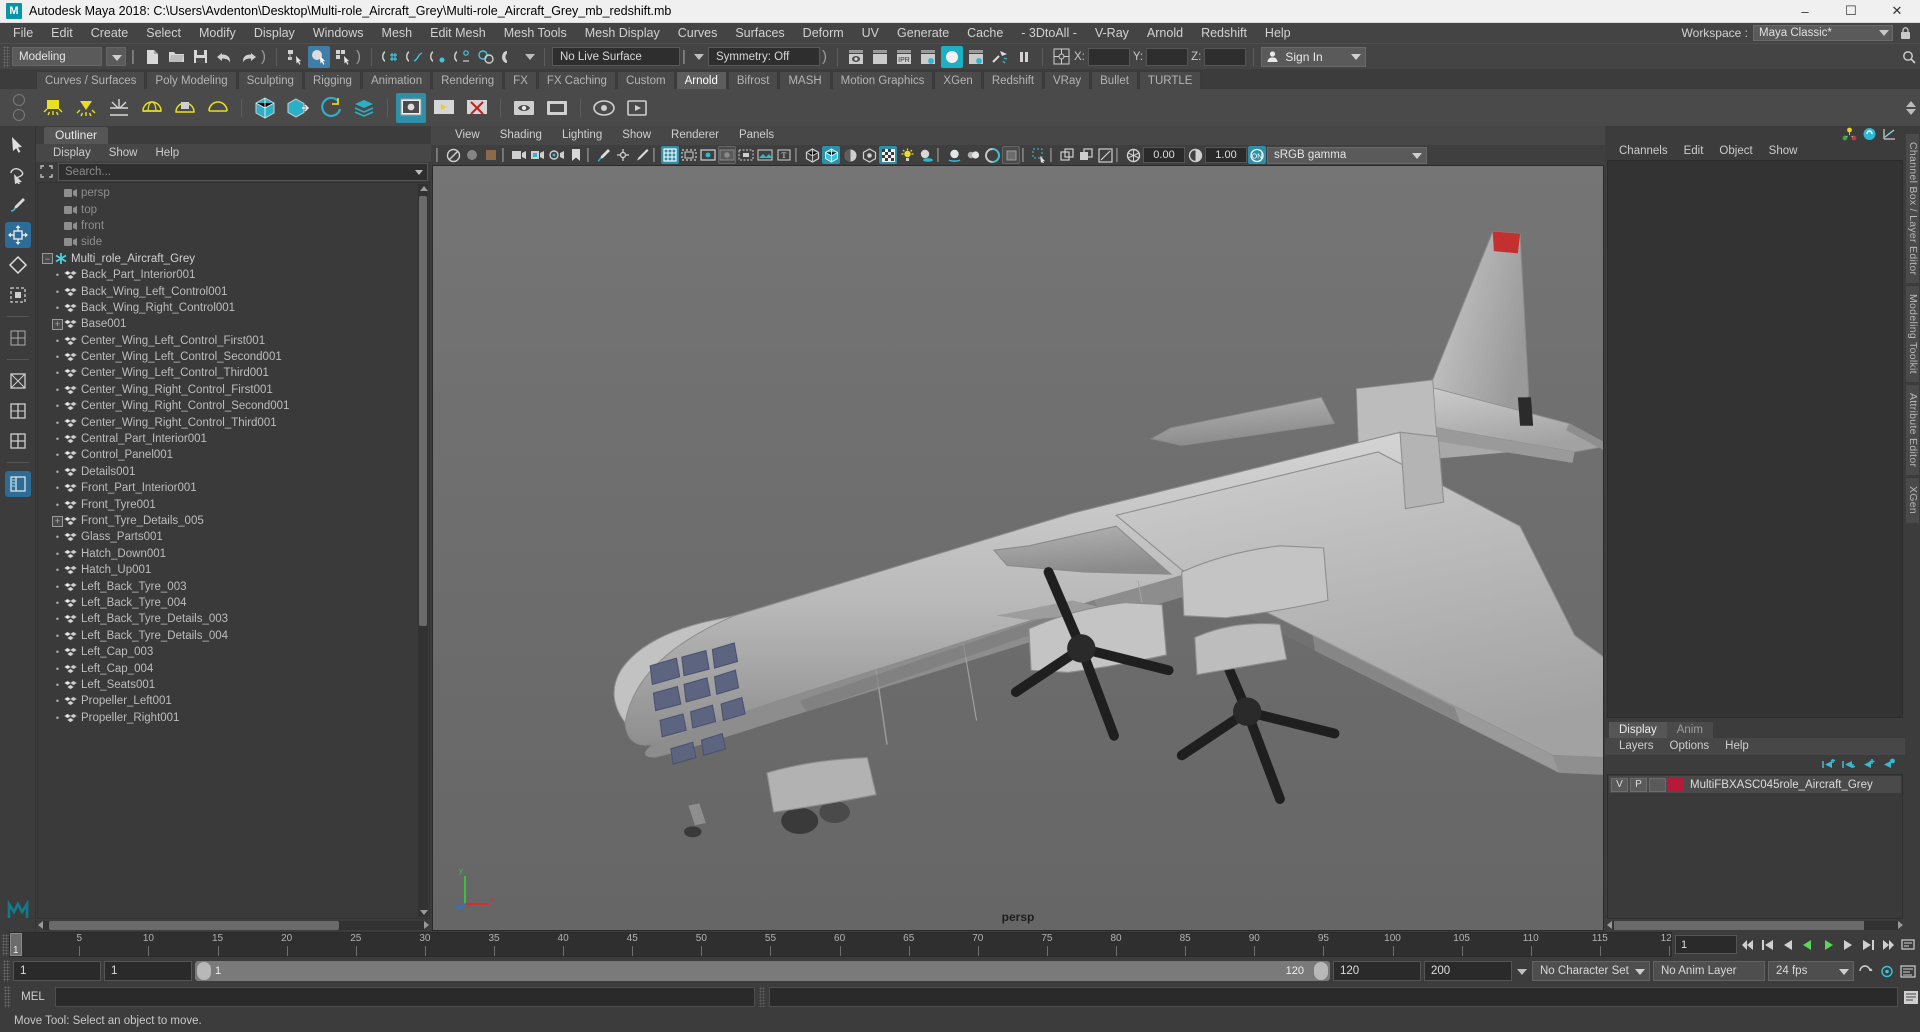 The width and height of the screenshot is (1920, 1032). What do you see at coordinates (33, 997) in the screenshot?
I see `command-language-label: MEL` at bounding box center [33, 997].